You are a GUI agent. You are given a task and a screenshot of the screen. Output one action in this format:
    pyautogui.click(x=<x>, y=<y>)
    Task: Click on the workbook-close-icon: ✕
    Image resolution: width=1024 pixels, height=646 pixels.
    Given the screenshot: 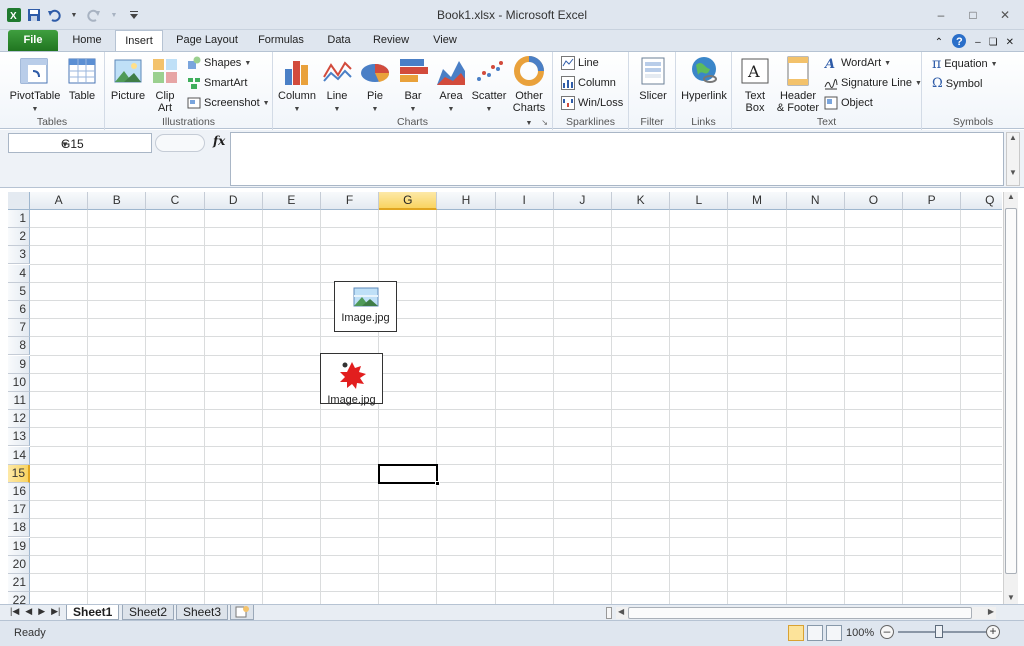 What is the action you would take?
    pyautogui.click(x=1010, y=42)
    